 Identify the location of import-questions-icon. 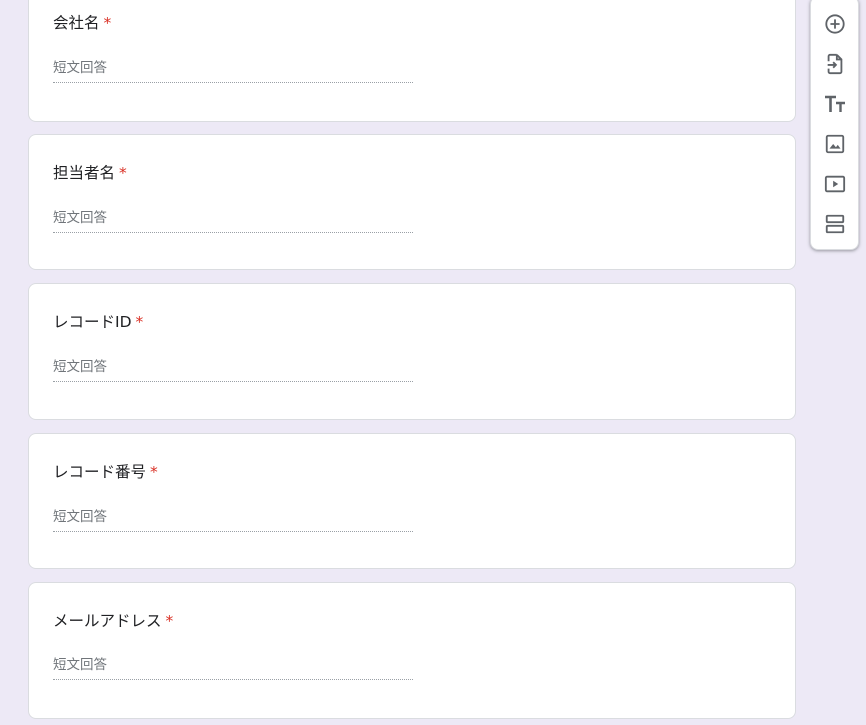
(835, 64).